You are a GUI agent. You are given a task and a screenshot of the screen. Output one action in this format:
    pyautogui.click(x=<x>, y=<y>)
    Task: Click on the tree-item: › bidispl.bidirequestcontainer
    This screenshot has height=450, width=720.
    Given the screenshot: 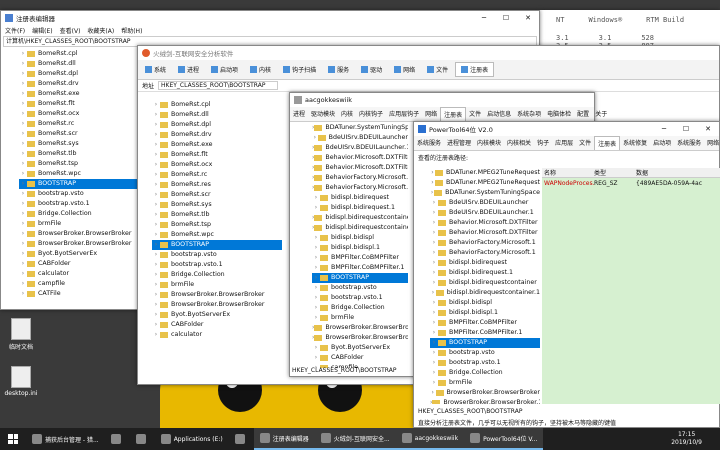 What is the action you would take?
    pyautogui.click(x=485, y=283)
    